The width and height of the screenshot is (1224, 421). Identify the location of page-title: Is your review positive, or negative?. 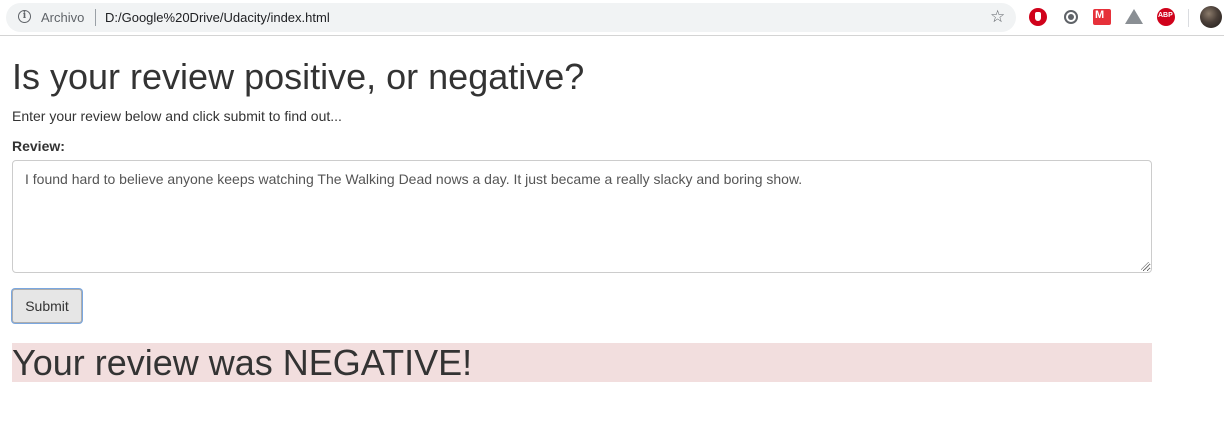
(298, 76).